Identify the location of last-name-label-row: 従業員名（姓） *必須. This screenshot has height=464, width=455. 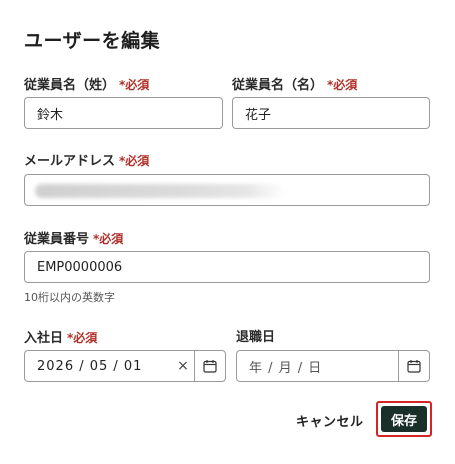
(86, 85).